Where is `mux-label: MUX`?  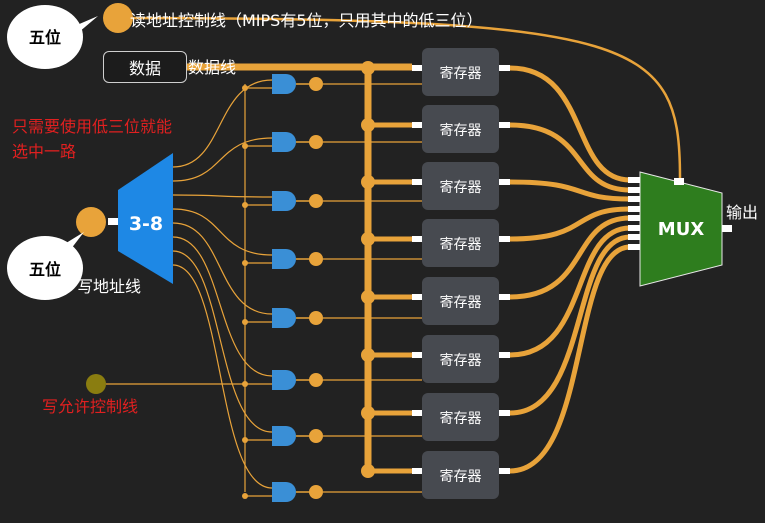
mux-label: MUX is located at coordinates (681, 229).